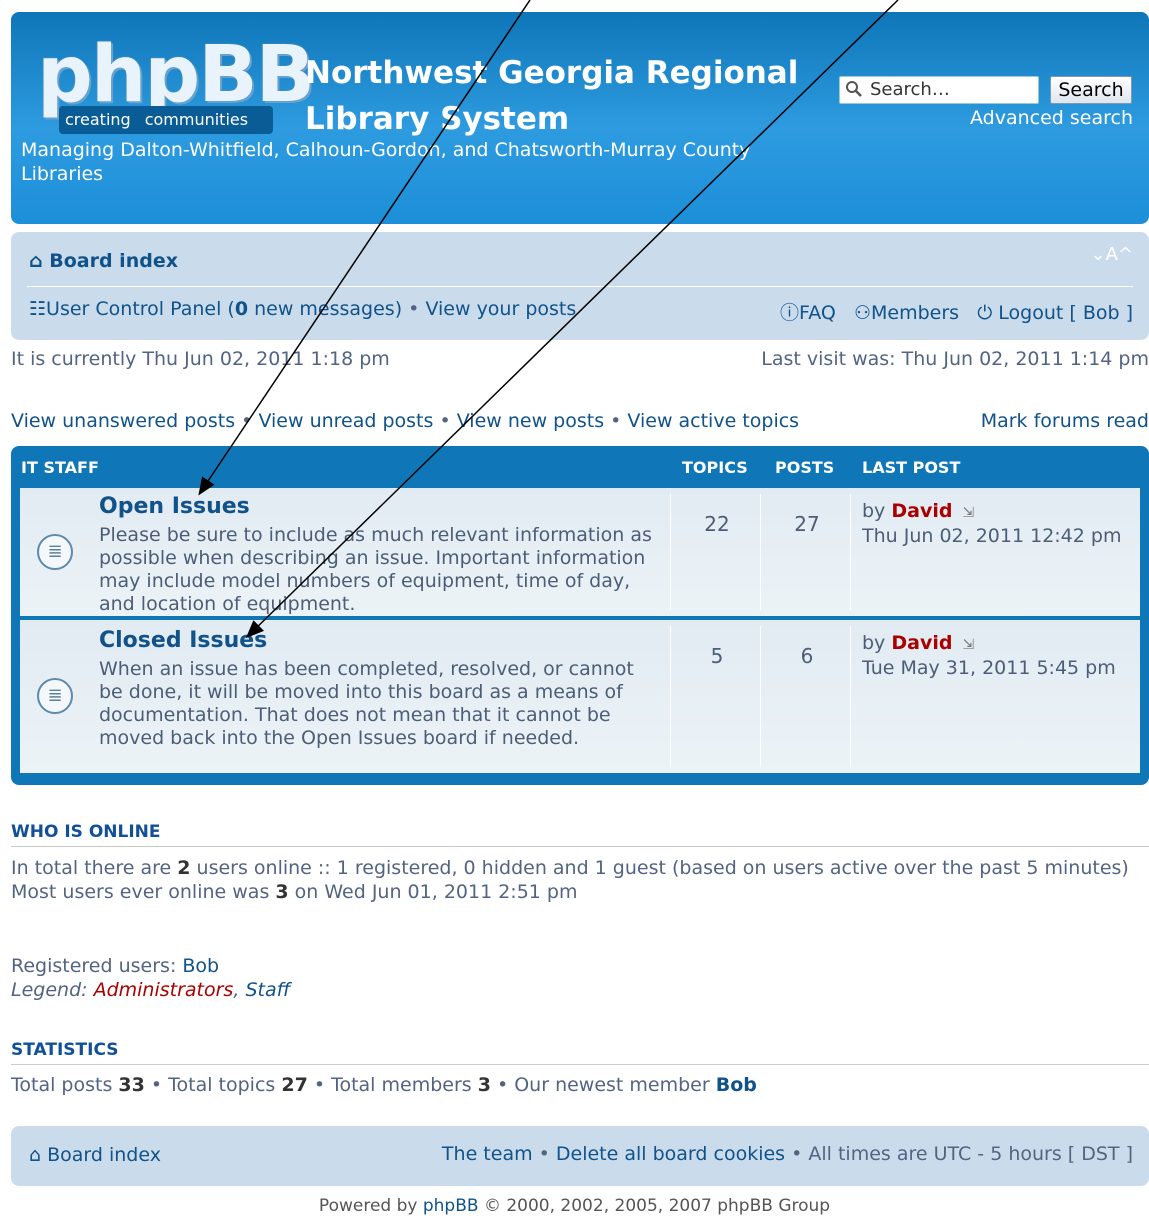 Image resolution: width=1149 pixels, height=1218 pixels. What do you see at coordinates (807, 524) in the screenshot?
I see `posts-count: 27` at bounding box center [807, 524].